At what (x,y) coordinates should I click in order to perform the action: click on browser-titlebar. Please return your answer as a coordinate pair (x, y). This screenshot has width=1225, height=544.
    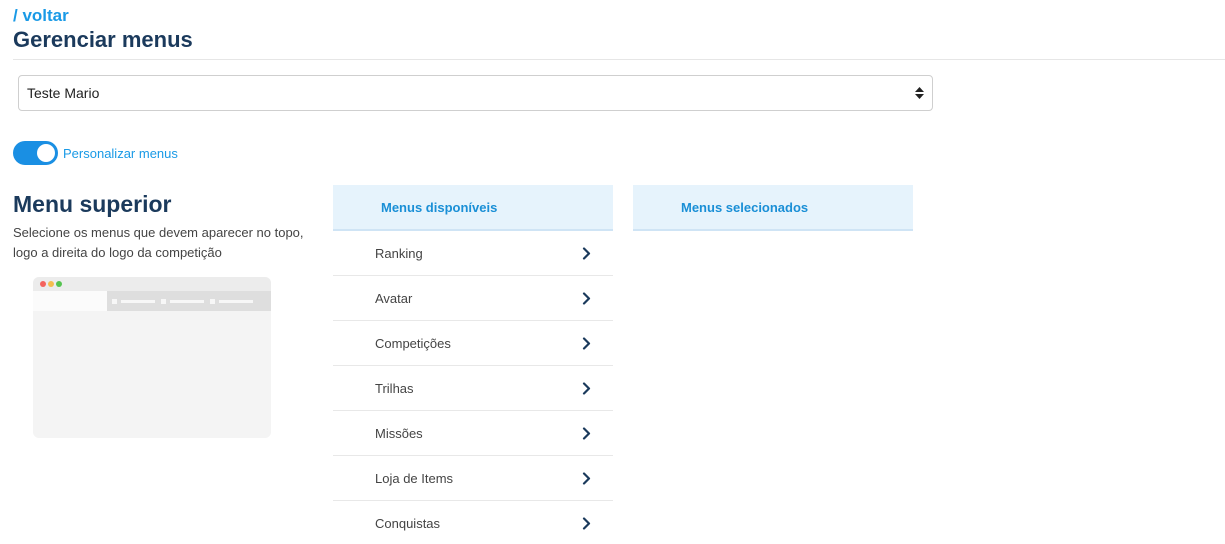
    Looking at the image, I should click on (152, 284).